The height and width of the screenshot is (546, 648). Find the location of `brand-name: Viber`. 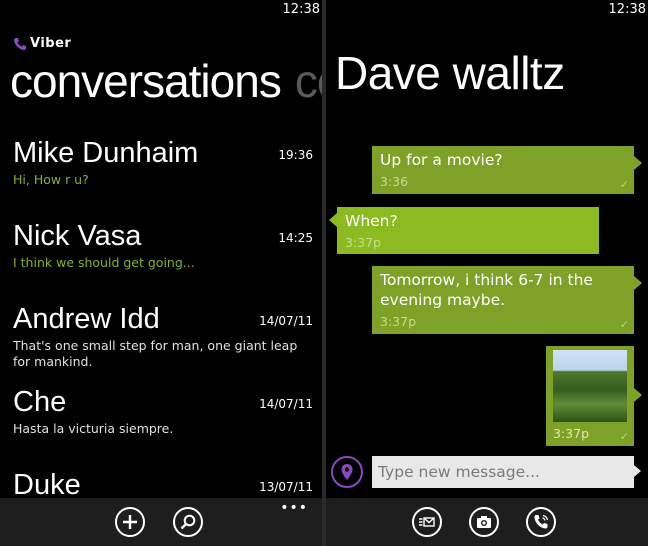

brand-name: Viber is located at coordinates (51, 43).